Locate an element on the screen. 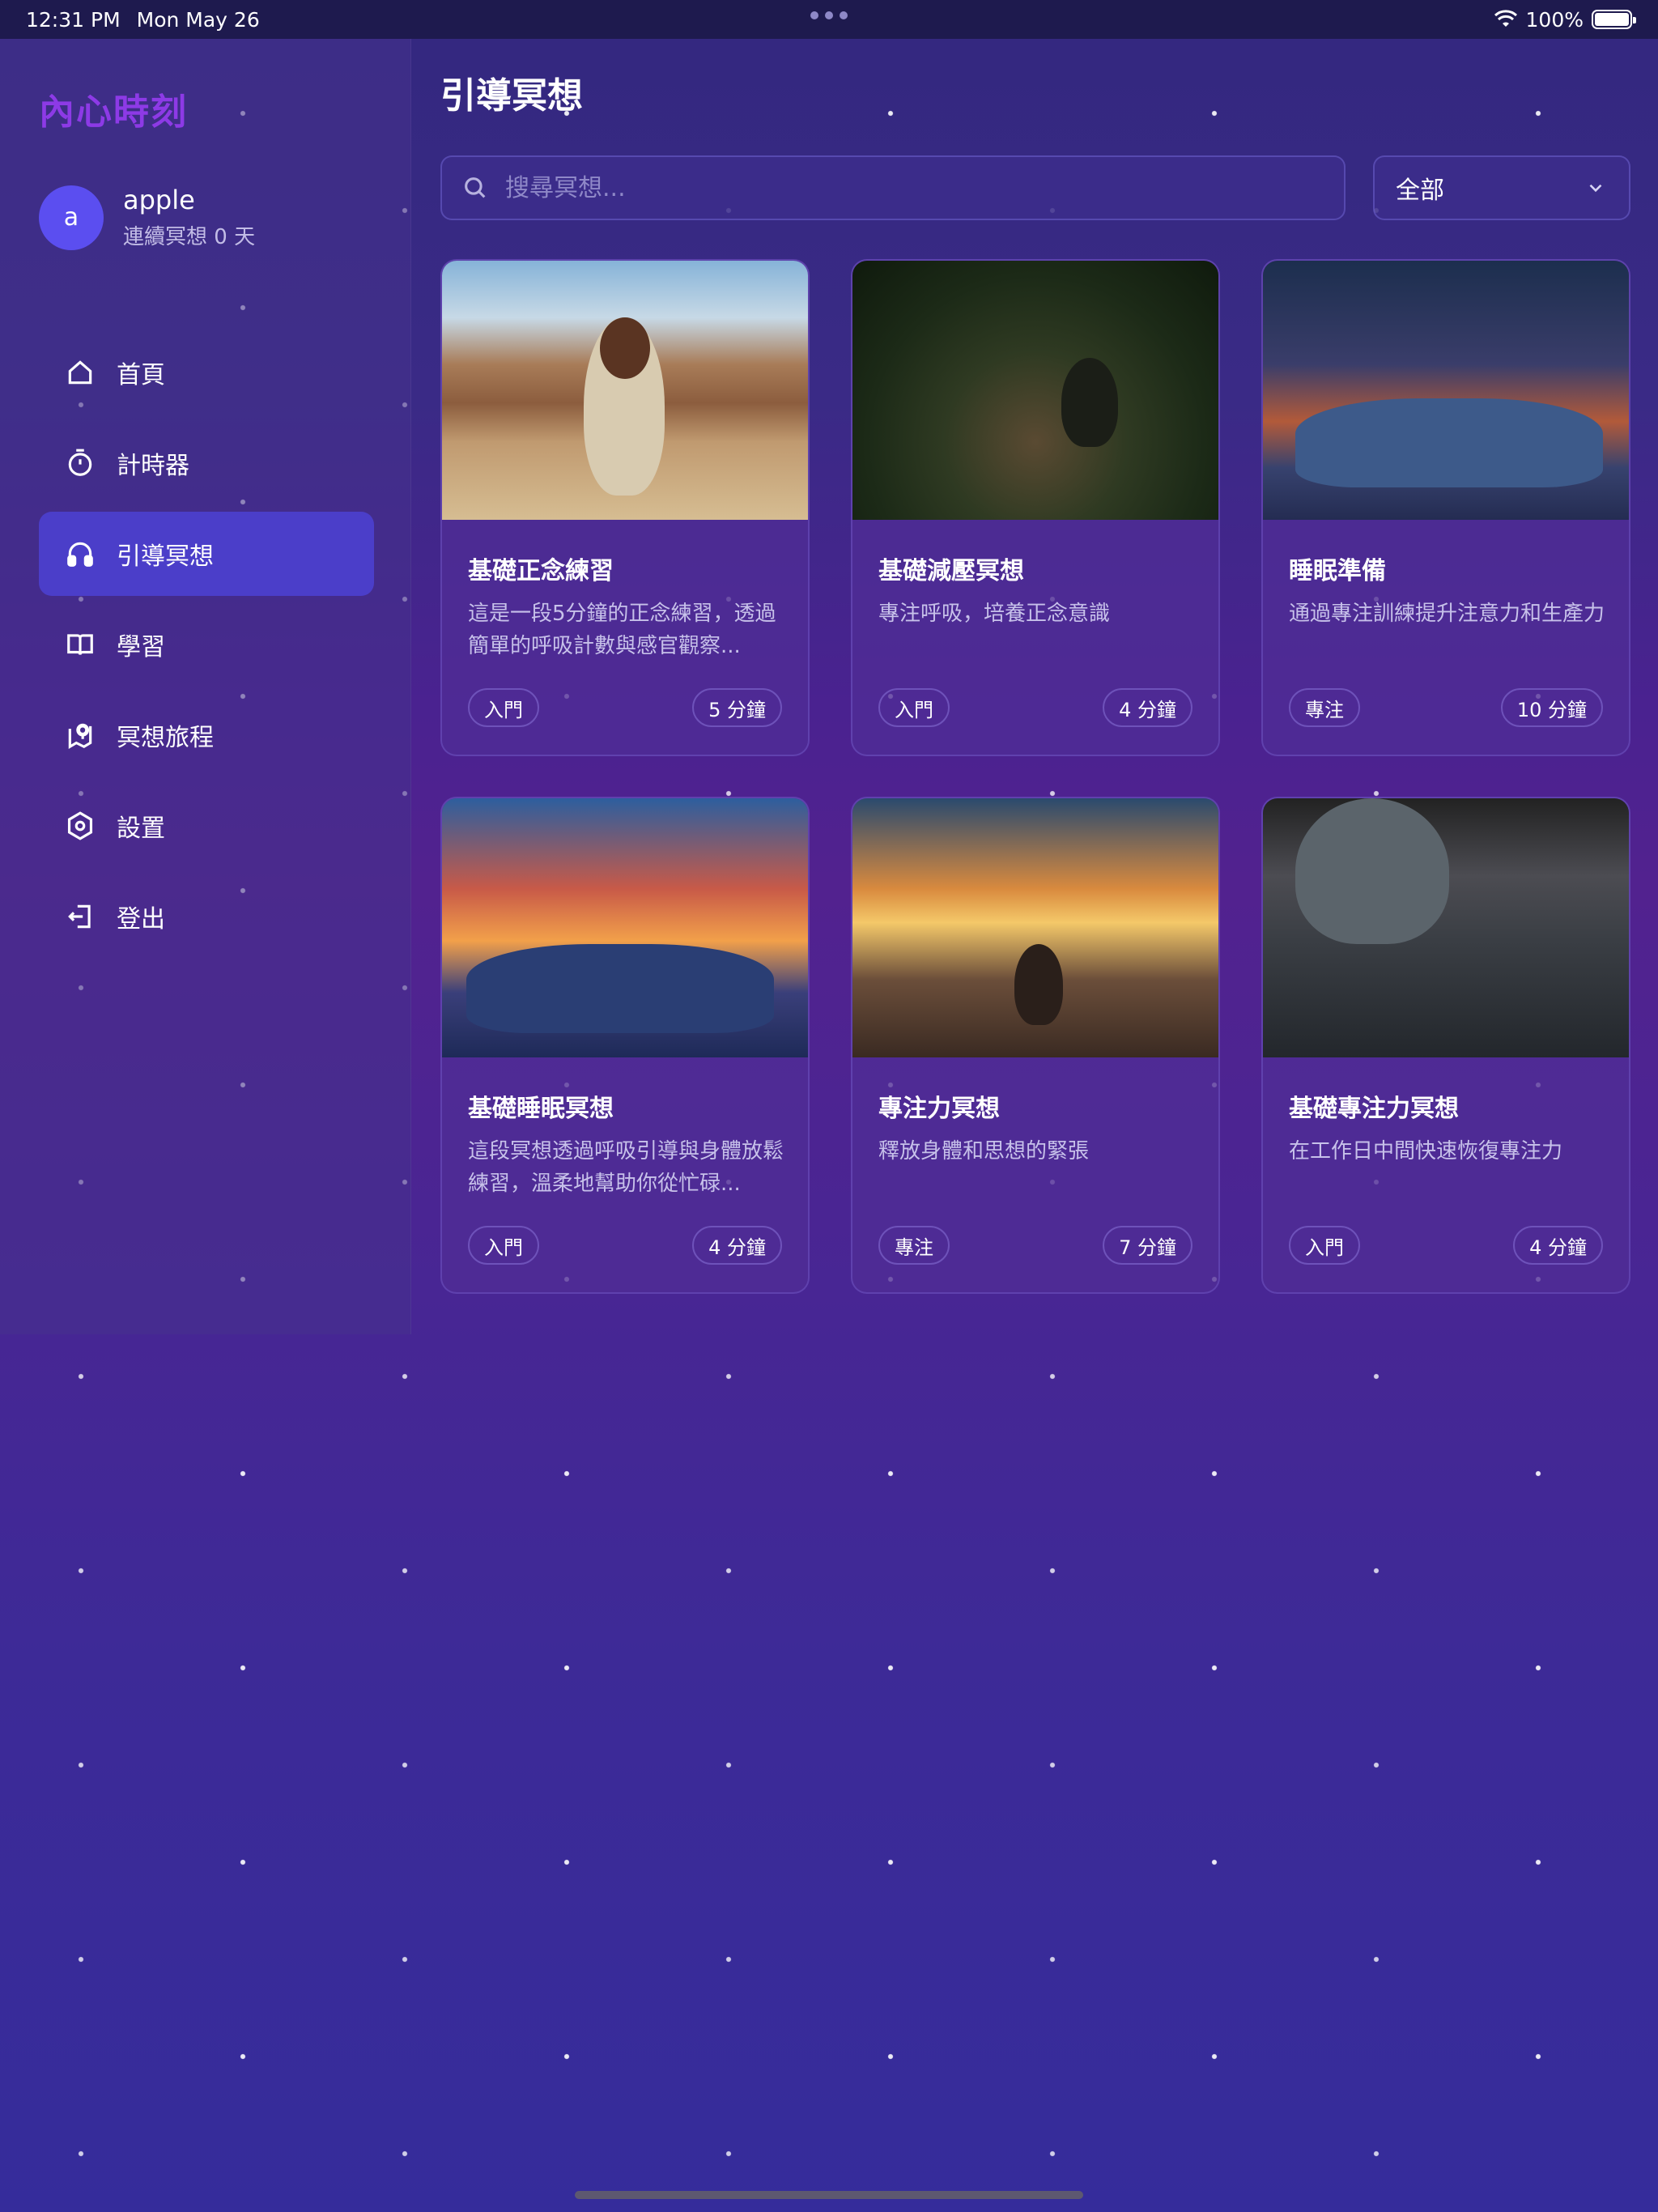  card-description: 釋放身體和思想的緊張 is located at coordinates (984, 1151).